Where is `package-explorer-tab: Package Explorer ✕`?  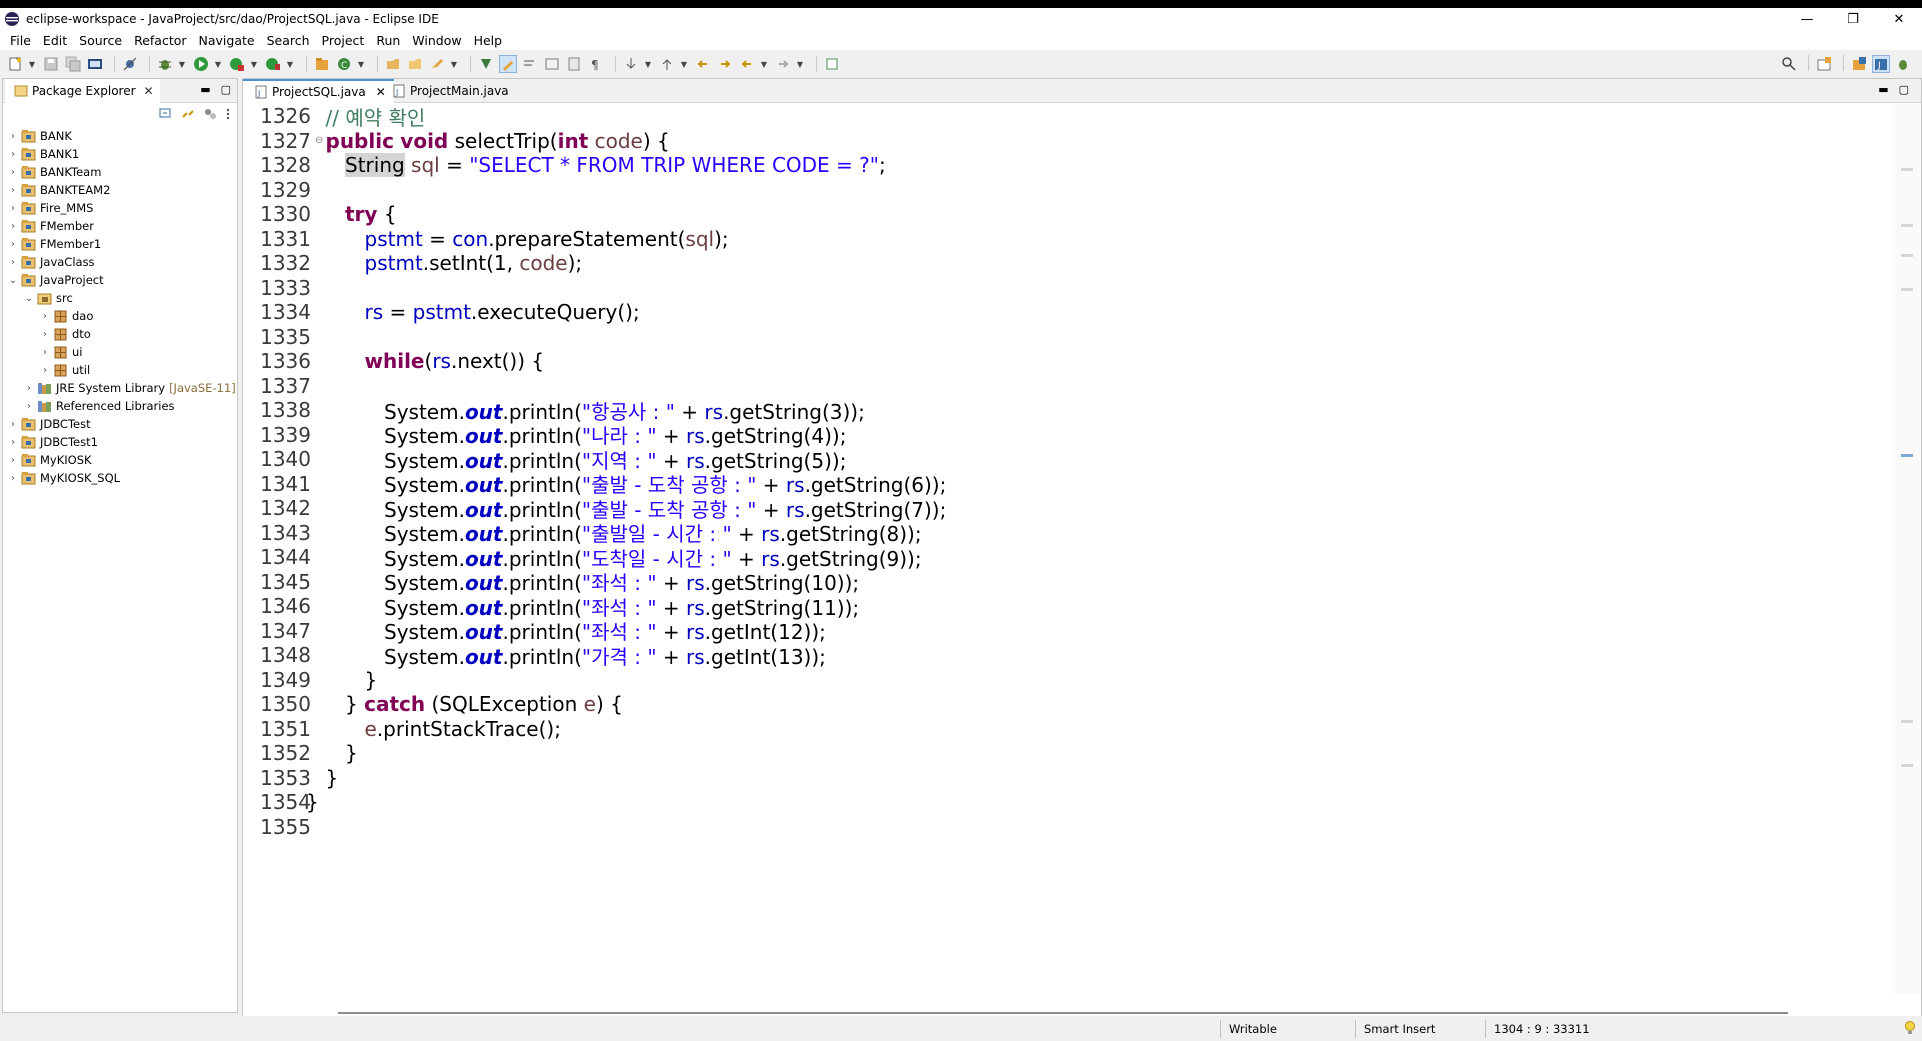 package-explorer-tab: Package Explorer ✕ is located at coordinates (82, 91).